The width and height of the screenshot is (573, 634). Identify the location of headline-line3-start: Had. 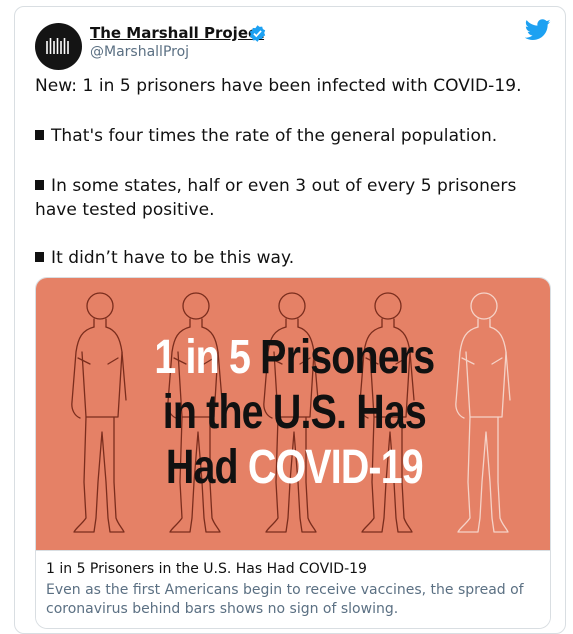
(202, 467).